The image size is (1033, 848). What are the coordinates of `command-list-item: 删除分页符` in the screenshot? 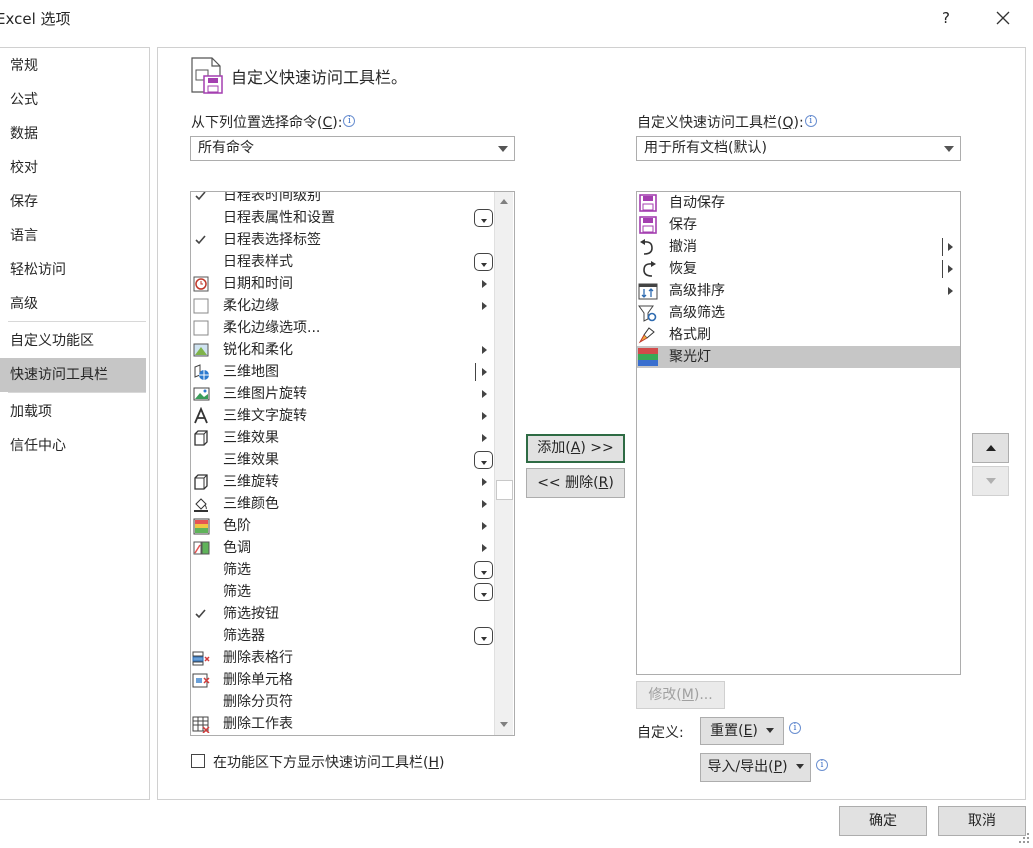 It's located at (343, 702).